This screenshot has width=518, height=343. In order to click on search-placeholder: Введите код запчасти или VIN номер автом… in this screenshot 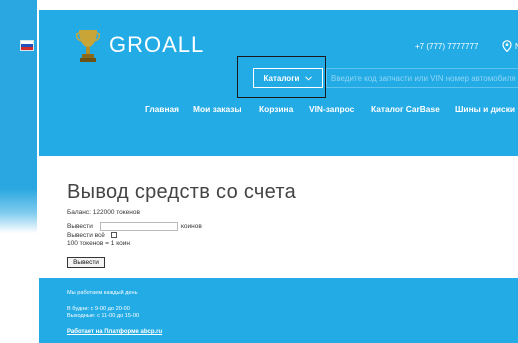, I will do `click(423, 78)`.